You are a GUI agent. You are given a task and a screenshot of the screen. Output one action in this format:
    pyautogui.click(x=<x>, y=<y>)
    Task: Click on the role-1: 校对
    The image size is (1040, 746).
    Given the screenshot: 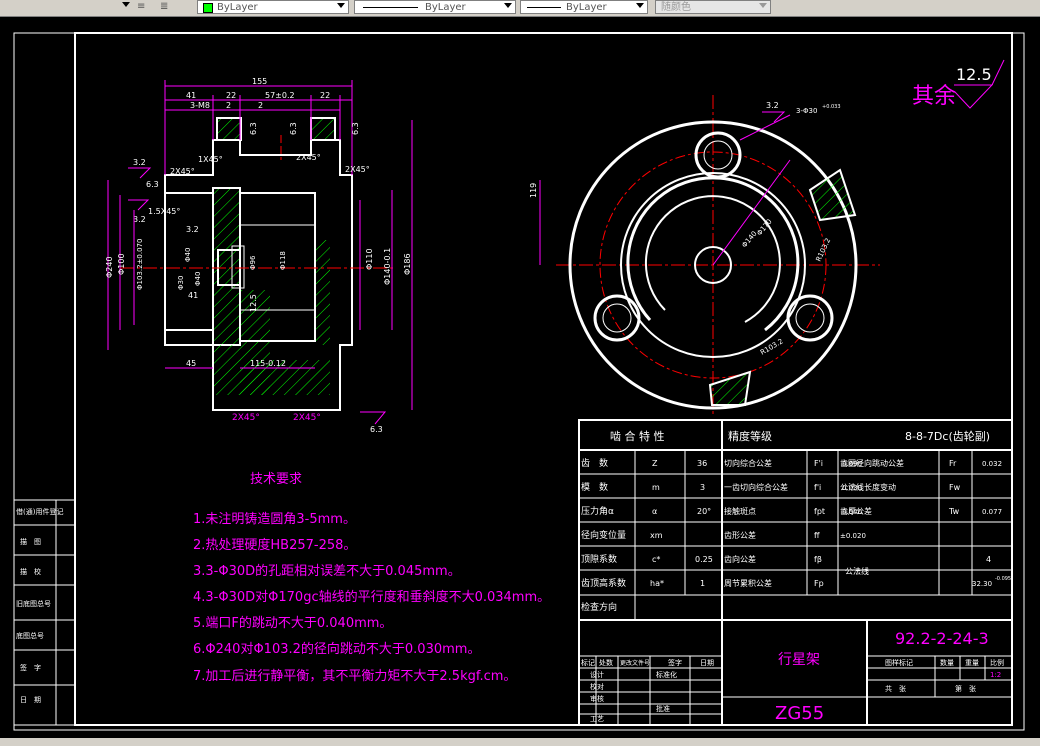 What is the action you would take?
    pyautogui.click(x=597, y=686)
    